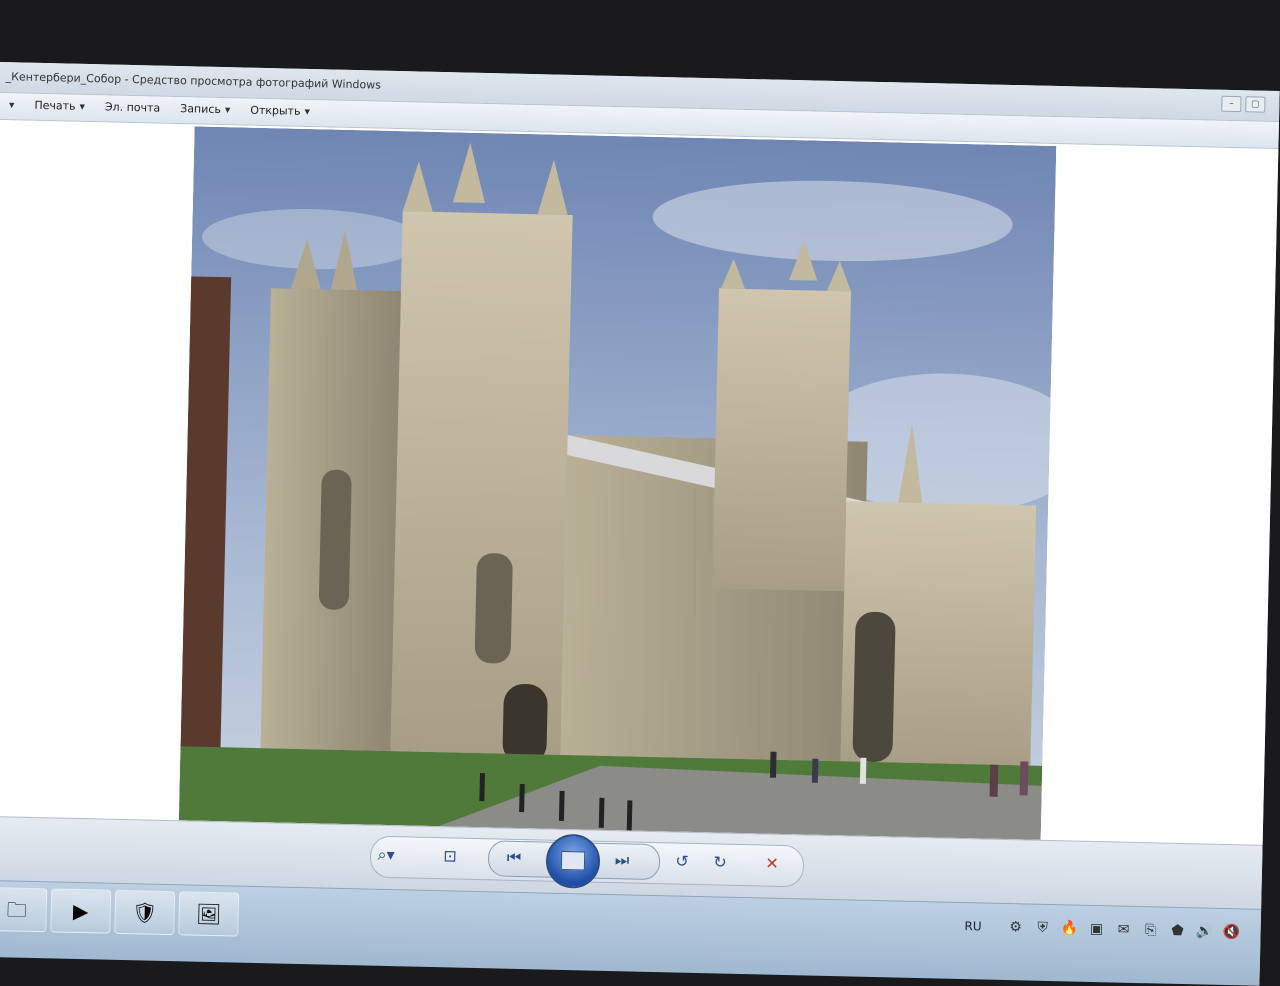 Image resolution: width=1280 pixels, height=986 pixels. What do you see at coordinates (1069, 928) in the screenshot?
I see `antivirus-tray-icon: 🔥` at bounding box center [1069, 928].